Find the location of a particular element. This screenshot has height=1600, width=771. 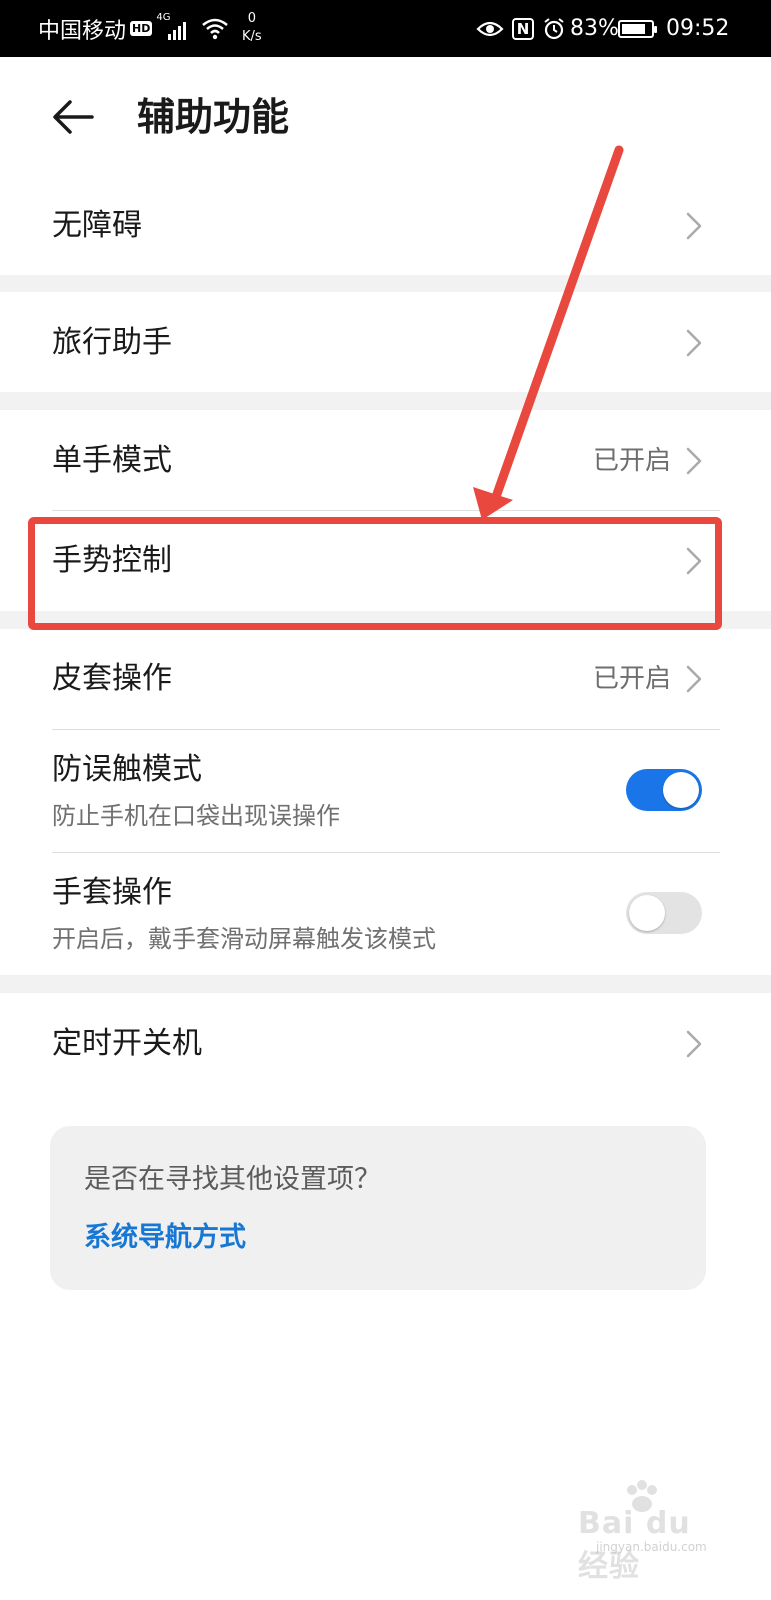

accidental-touch-toggle is located at coordinates (664, 790).